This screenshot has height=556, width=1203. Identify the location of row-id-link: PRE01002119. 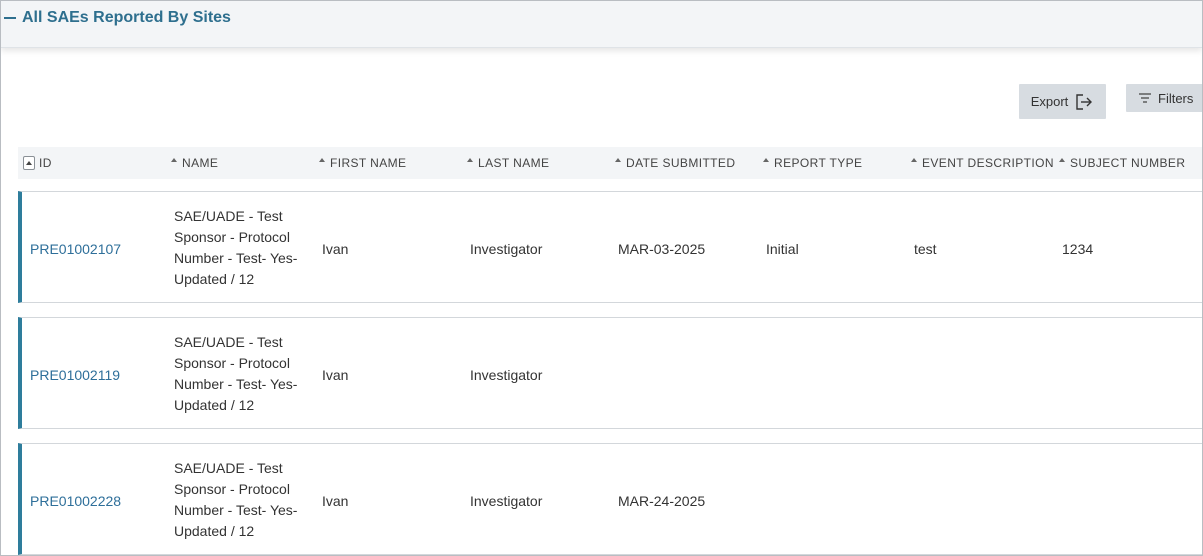
(75, 375).